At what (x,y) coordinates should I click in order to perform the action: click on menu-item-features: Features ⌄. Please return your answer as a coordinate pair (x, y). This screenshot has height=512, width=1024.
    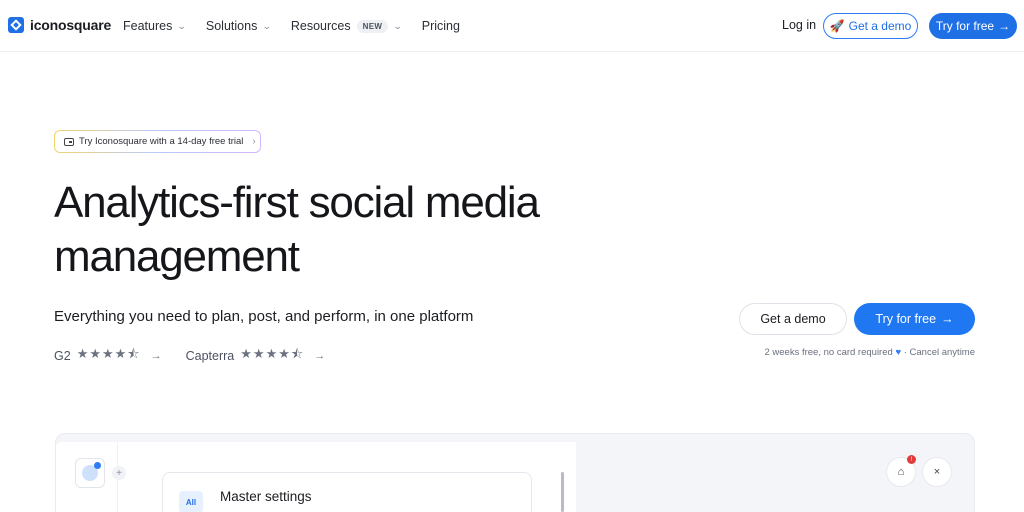
    Looking at the image, I should click on (155, 26).